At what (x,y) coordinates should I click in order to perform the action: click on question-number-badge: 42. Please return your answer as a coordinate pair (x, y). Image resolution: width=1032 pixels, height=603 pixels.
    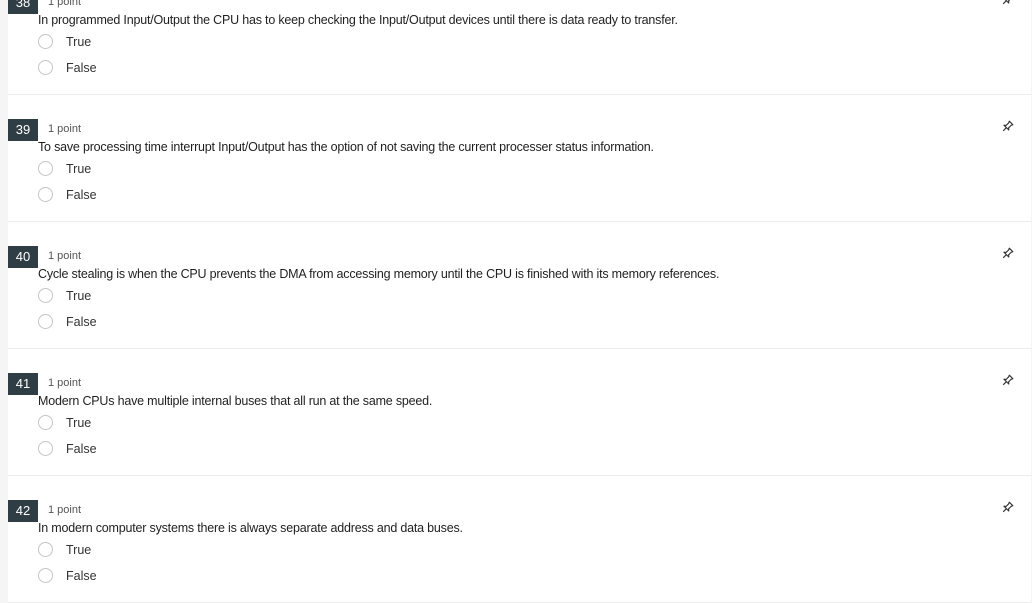
    Looking at the image, I should click on (23, 511).